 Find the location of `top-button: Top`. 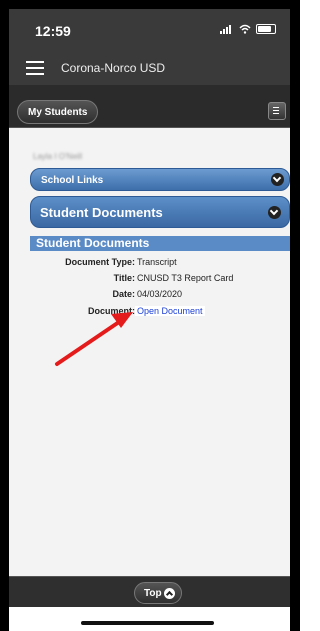

top-button: Top is located at coordinates (158, 593).